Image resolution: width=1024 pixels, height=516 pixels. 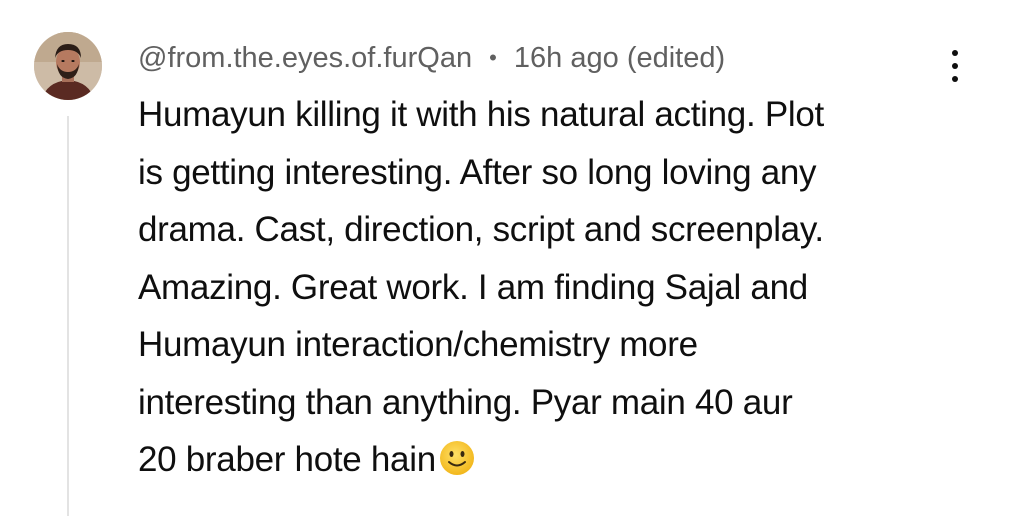 What do you see at coordinates (566, 58) in the screenshot?
I see `comment-timestamp: 16h ago` at bounding box center [566, 58].